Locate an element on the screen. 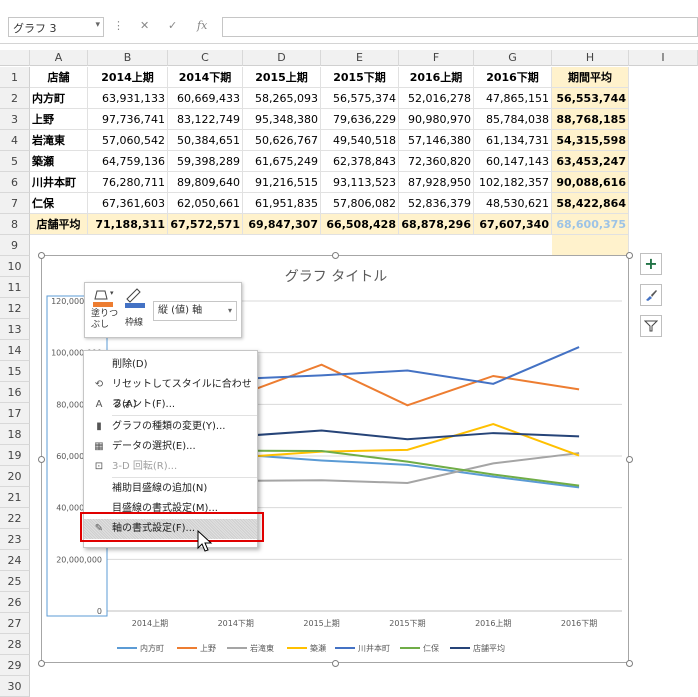 The width and height of the screenshot is (698, 697). resize-handle-tr is located at coordinates (629, 255).